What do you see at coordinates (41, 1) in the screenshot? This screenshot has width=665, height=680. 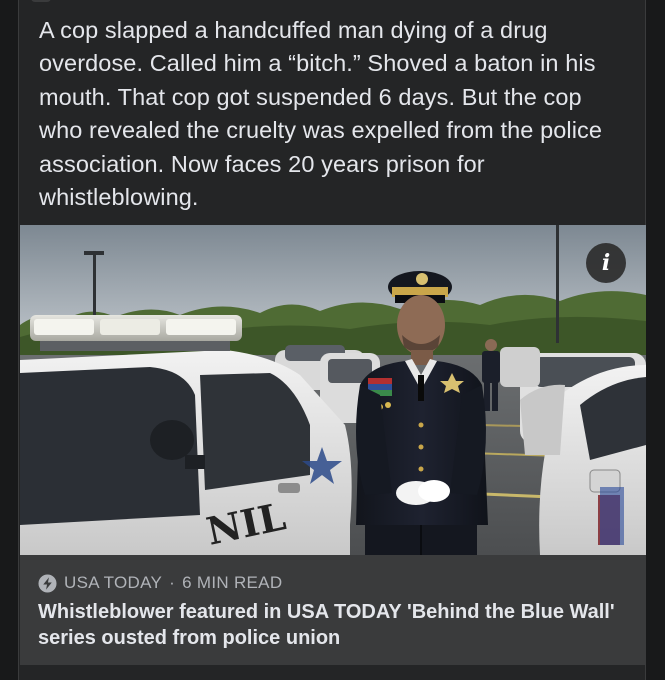 I see `reaction-remnant` at bounding box center [41, 1].